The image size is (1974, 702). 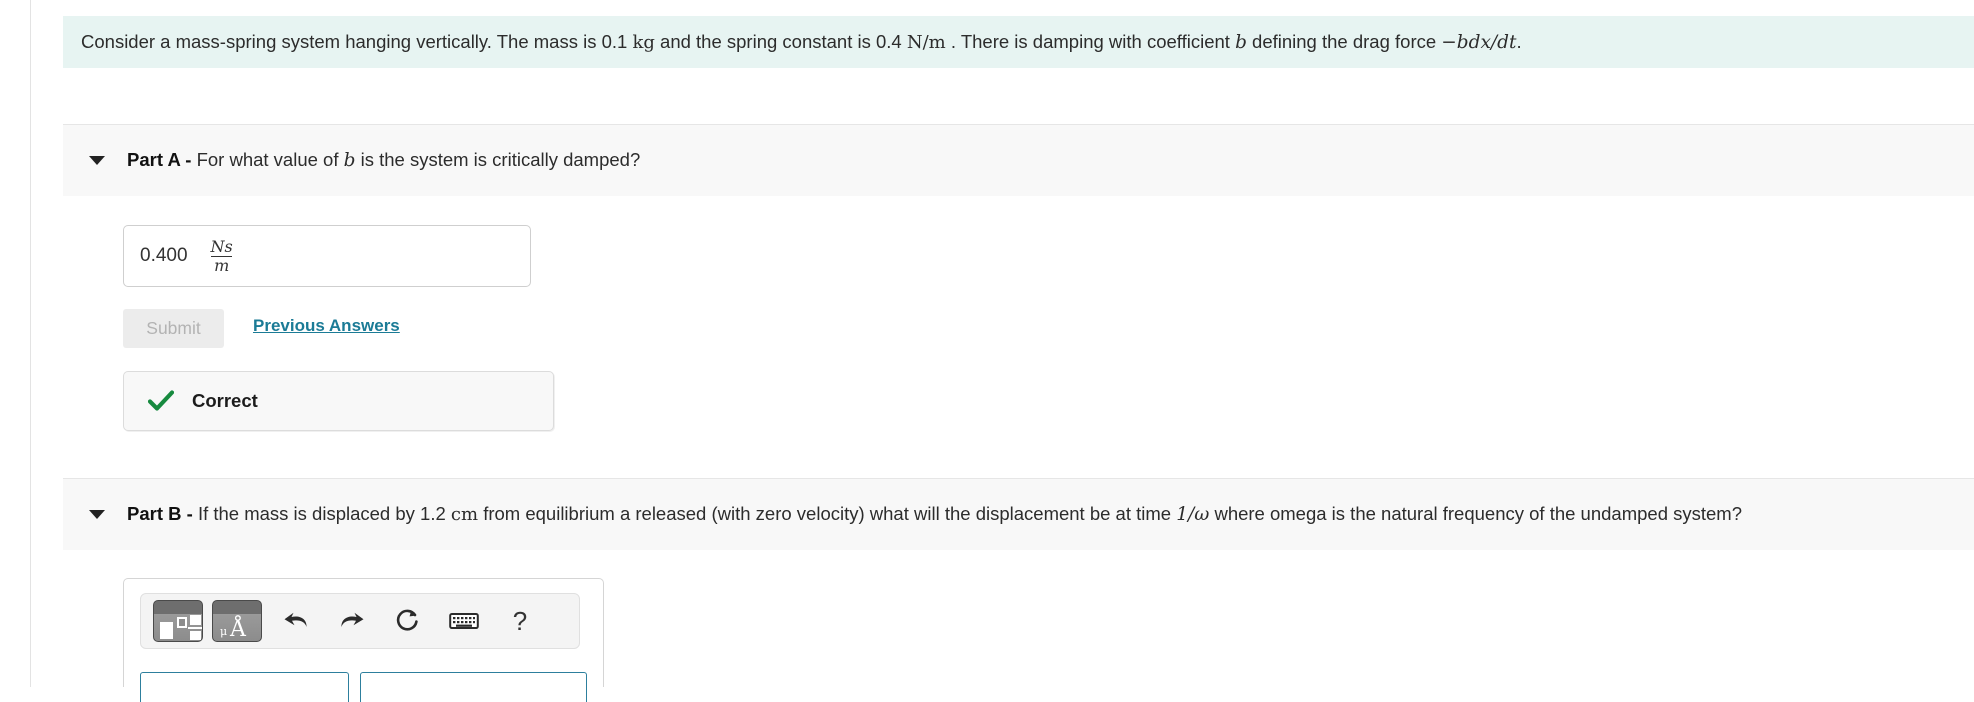 What do you see at coordinates (1241, 42) in the screenshot?
I see `statement-symbol-b: b` at bounding box center [1241, 42].